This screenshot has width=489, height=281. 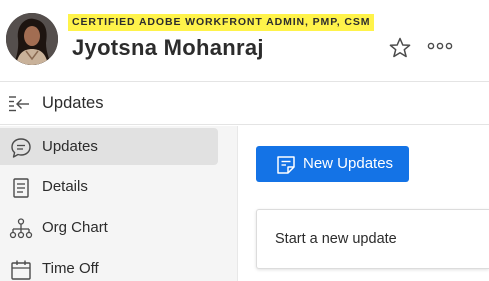 I want to click on more-icon, so click(x=440, y=46).